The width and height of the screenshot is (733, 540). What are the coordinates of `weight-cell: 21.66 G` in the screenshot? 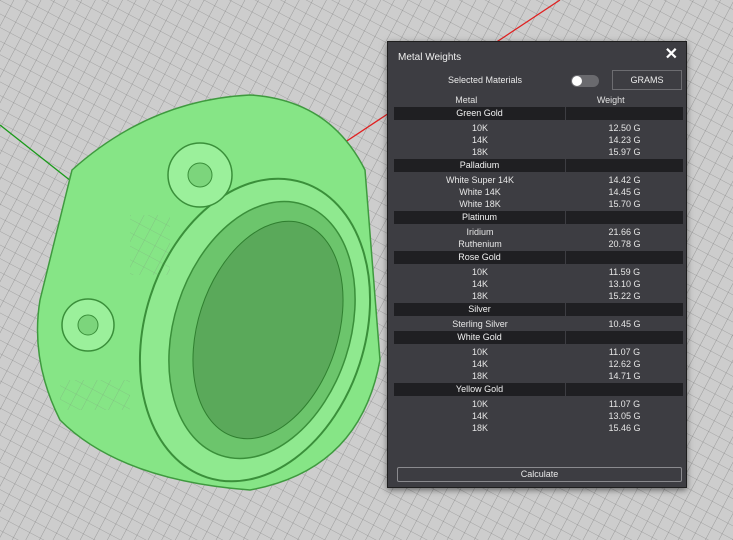 It's located at (624, 232).